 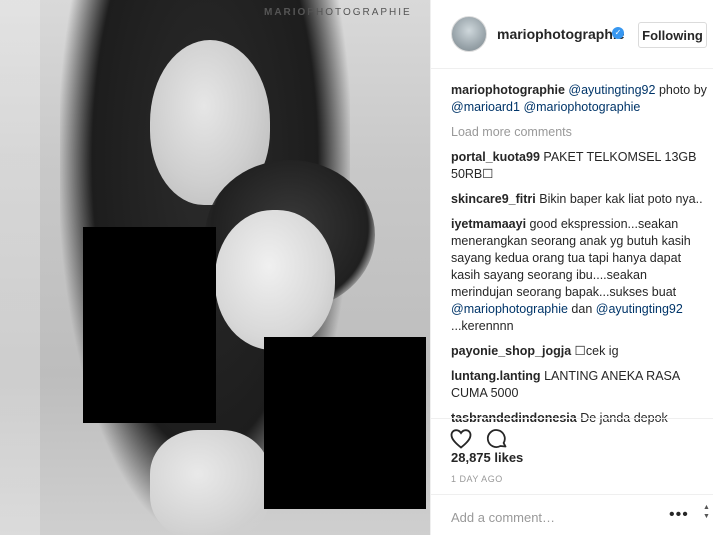 I want to click on photo-watermark: MARIOPHOTOGRAPHIE, so click(x=338, y=12).